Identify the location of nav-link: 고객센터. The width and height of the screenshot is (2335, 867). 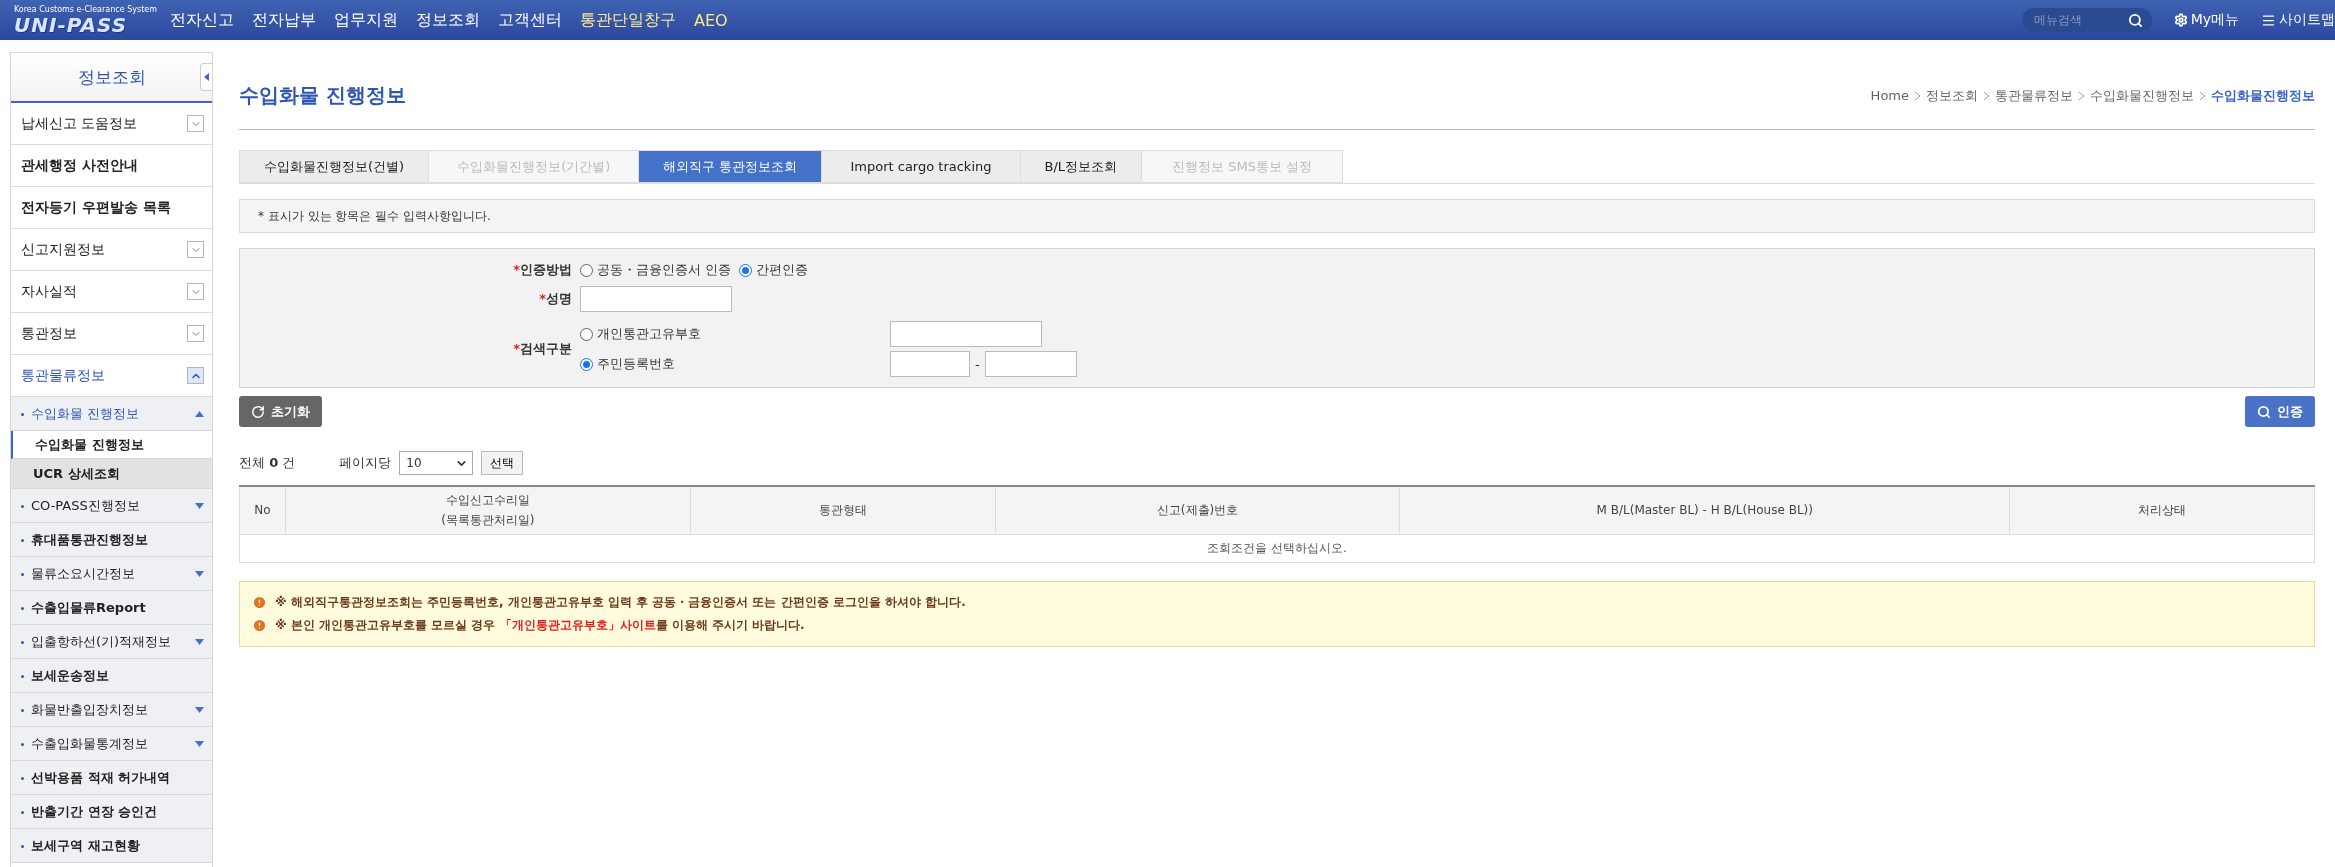
(530, 20).